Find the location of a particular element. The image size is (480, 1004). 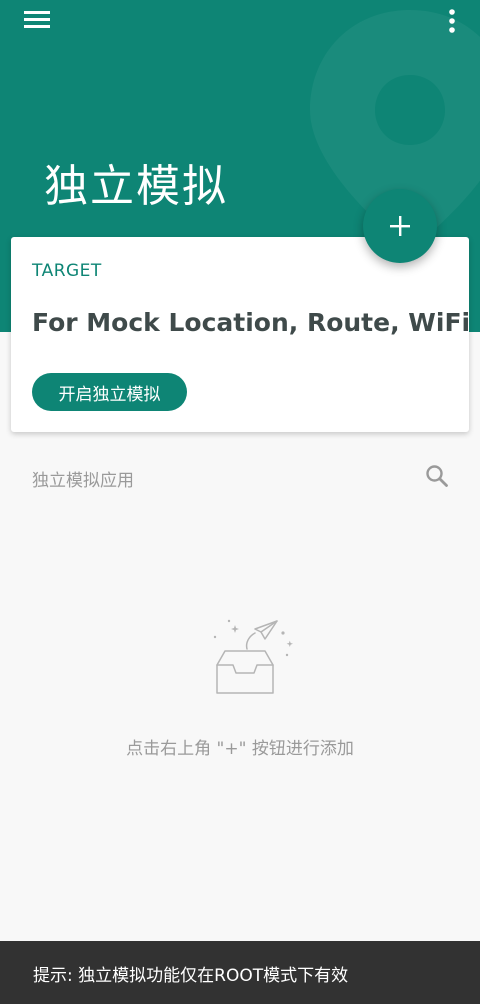

hamburger-menu-icon is located at coordinates (37, 19).